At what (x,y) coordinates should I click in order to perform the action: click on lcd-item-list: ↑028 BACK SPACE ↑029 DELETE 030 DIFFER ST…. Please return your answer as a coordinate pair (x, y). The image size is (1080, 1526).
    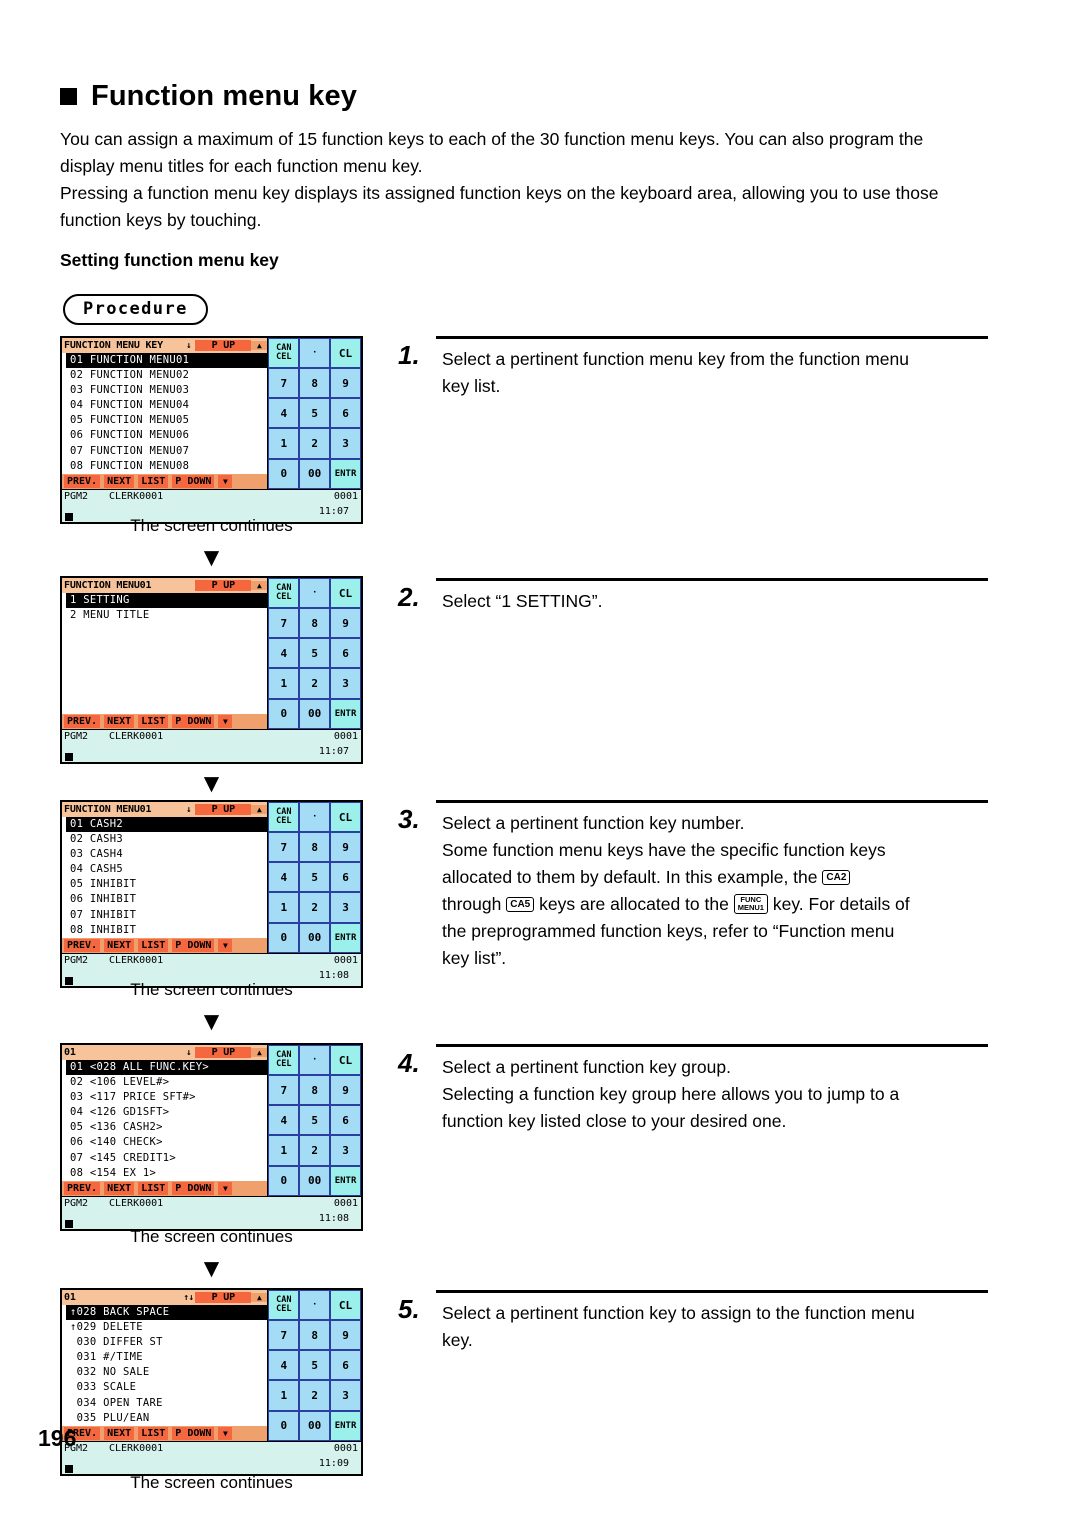
    Looking at the image, I should click on (165, 1365).